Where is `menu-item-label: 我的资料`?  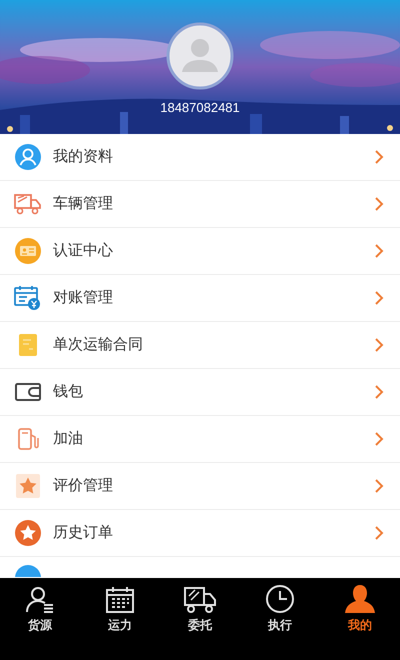
menu-item-label: 我的资料 is located at coordinates (83, 156).